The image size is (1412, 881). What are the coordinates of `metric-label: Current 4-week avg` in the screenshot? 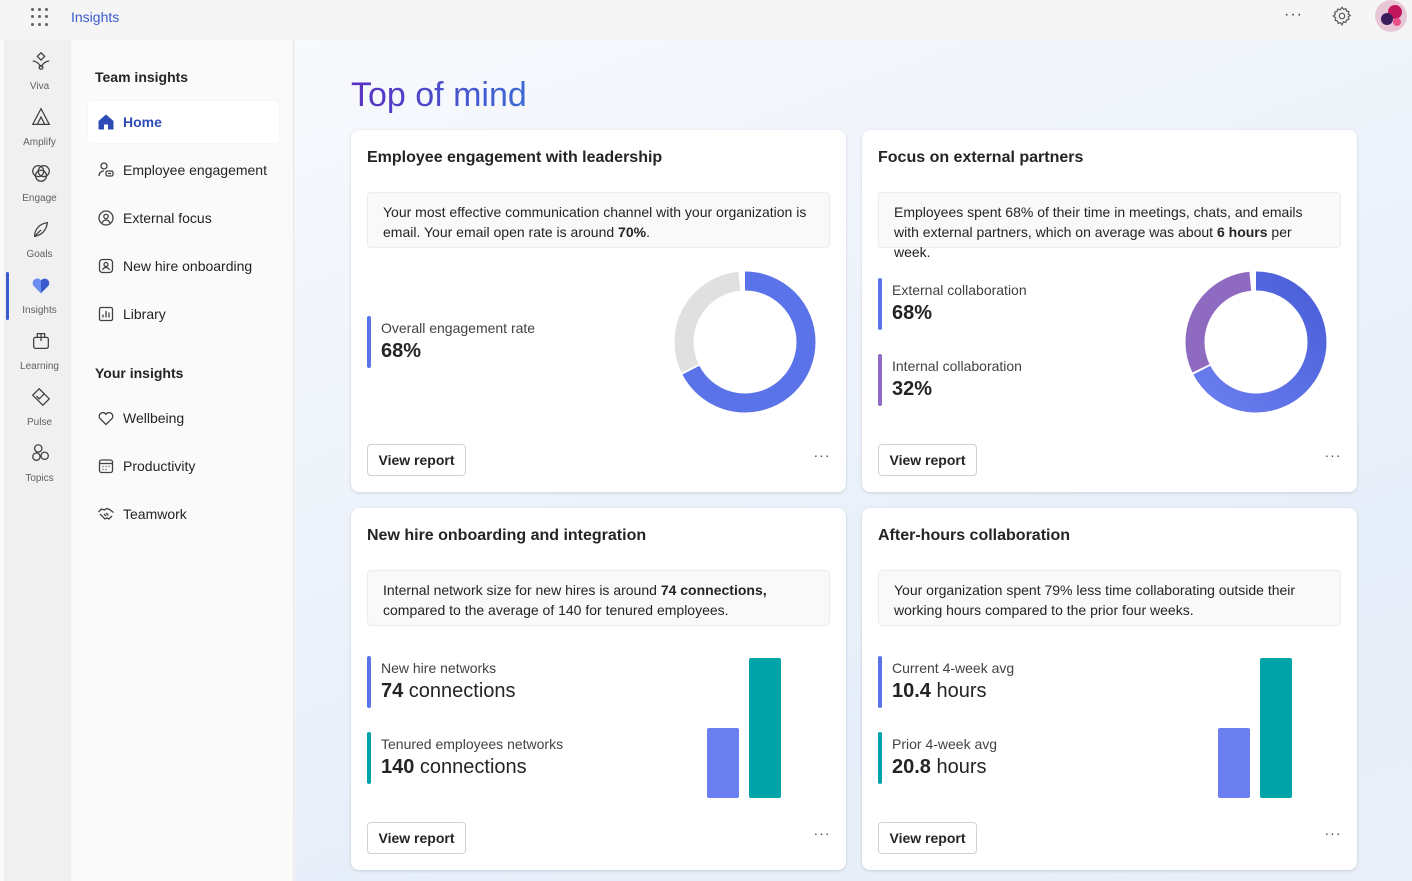 It's located at (953, 668).